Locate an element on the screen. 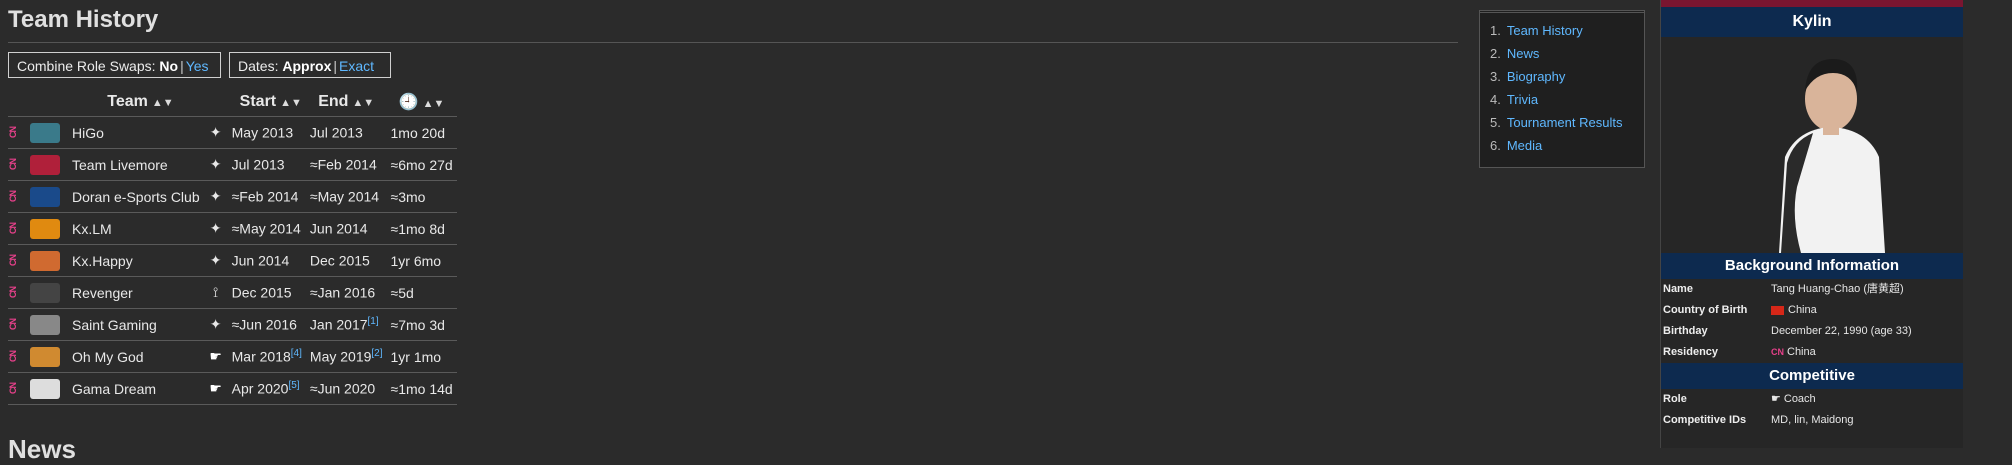  toc-link: Trivia is located at coordinates (1522, 99).